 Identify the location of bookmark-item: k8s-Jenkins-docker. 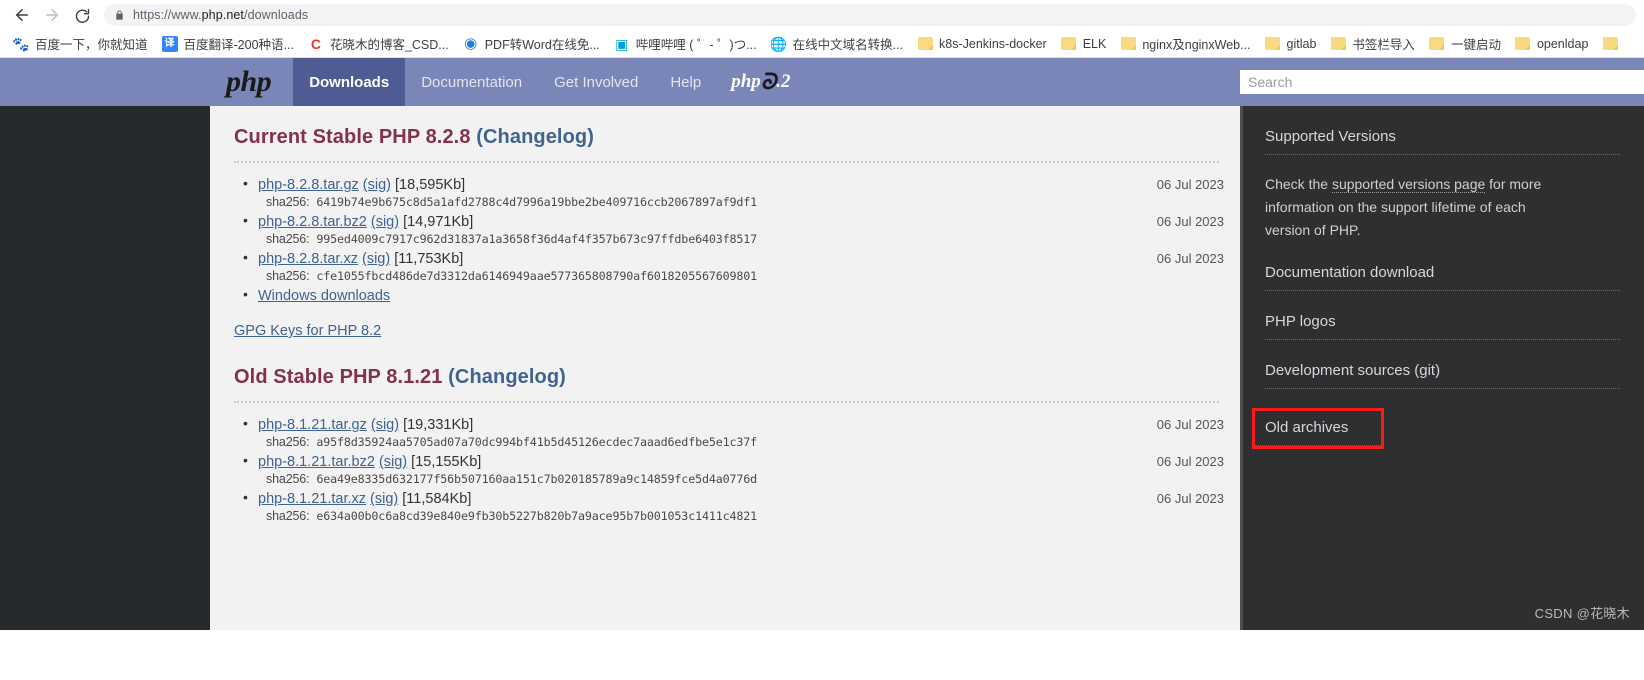
(982, 44).